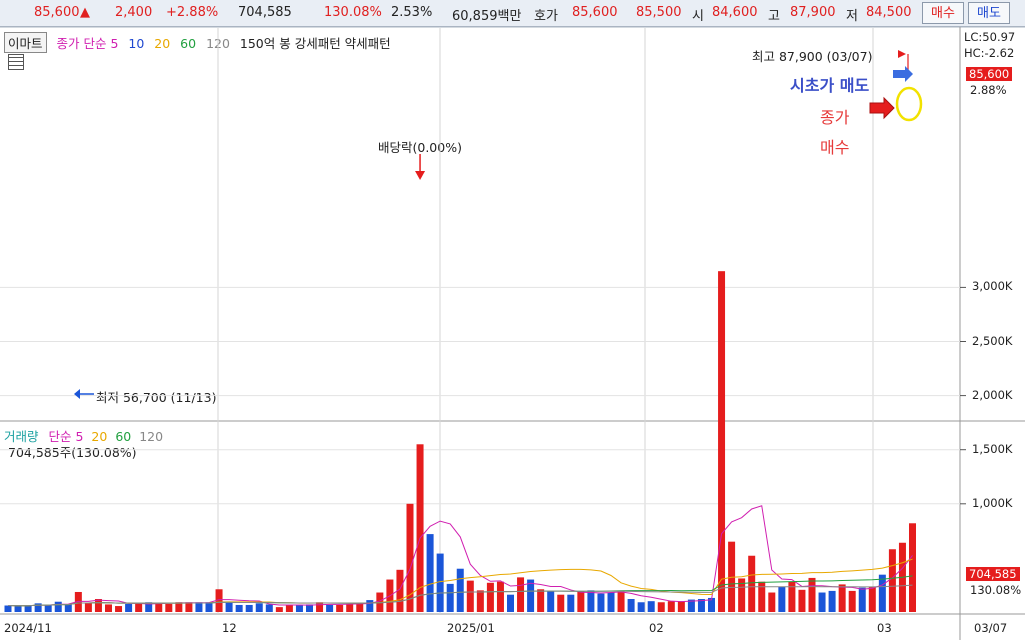 The height and width of the screenshot is (640, 1025). What do you see at coordinates (420, 175) in the screenshot?
I see `dividend-arrow-icon` at bounding box center [420, 175].